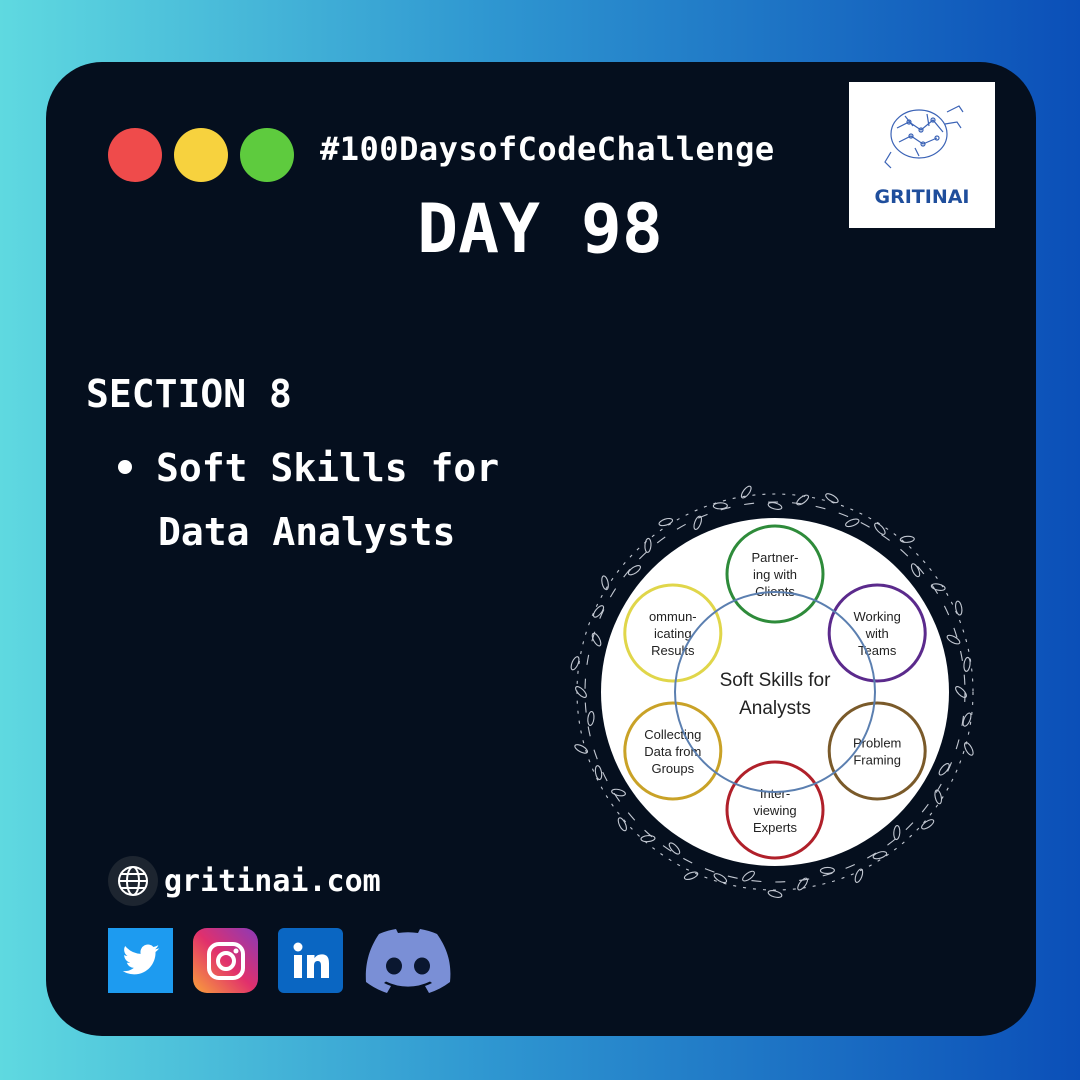 The image size is (1080, 1080). I want to click on skill-node-label: Results, so click(673, 650).